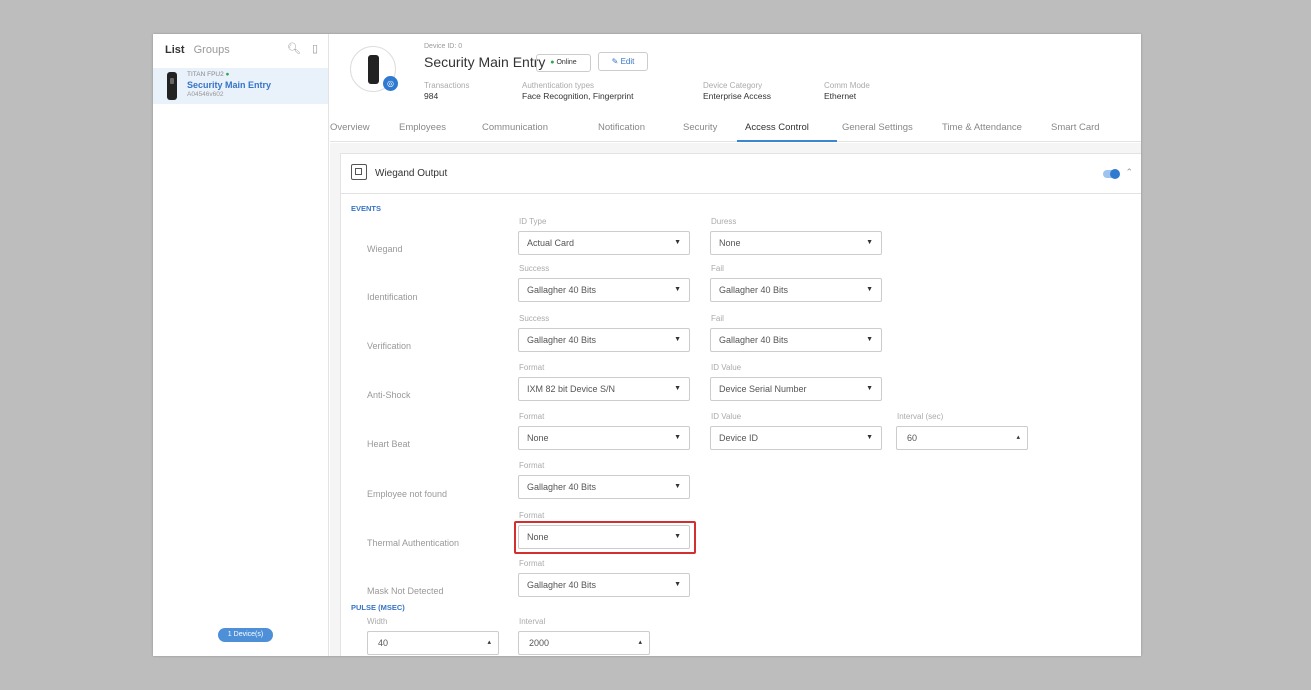  I want to click on sidebar-tabs: List Groups, so click(197, 50).